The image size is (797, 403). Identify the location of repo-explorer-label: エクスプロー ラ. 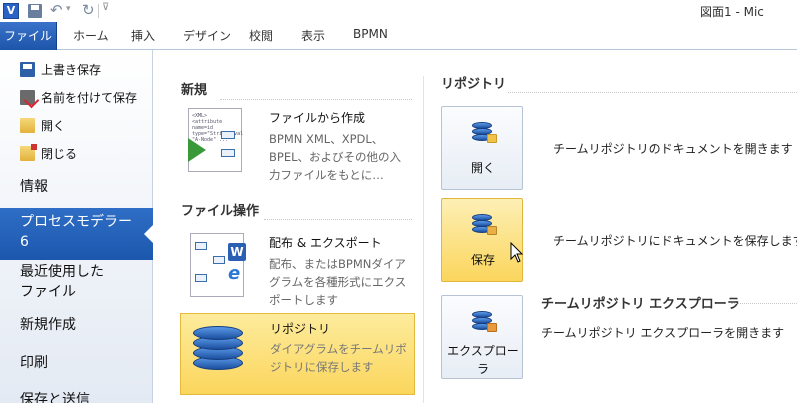
(483, 360).